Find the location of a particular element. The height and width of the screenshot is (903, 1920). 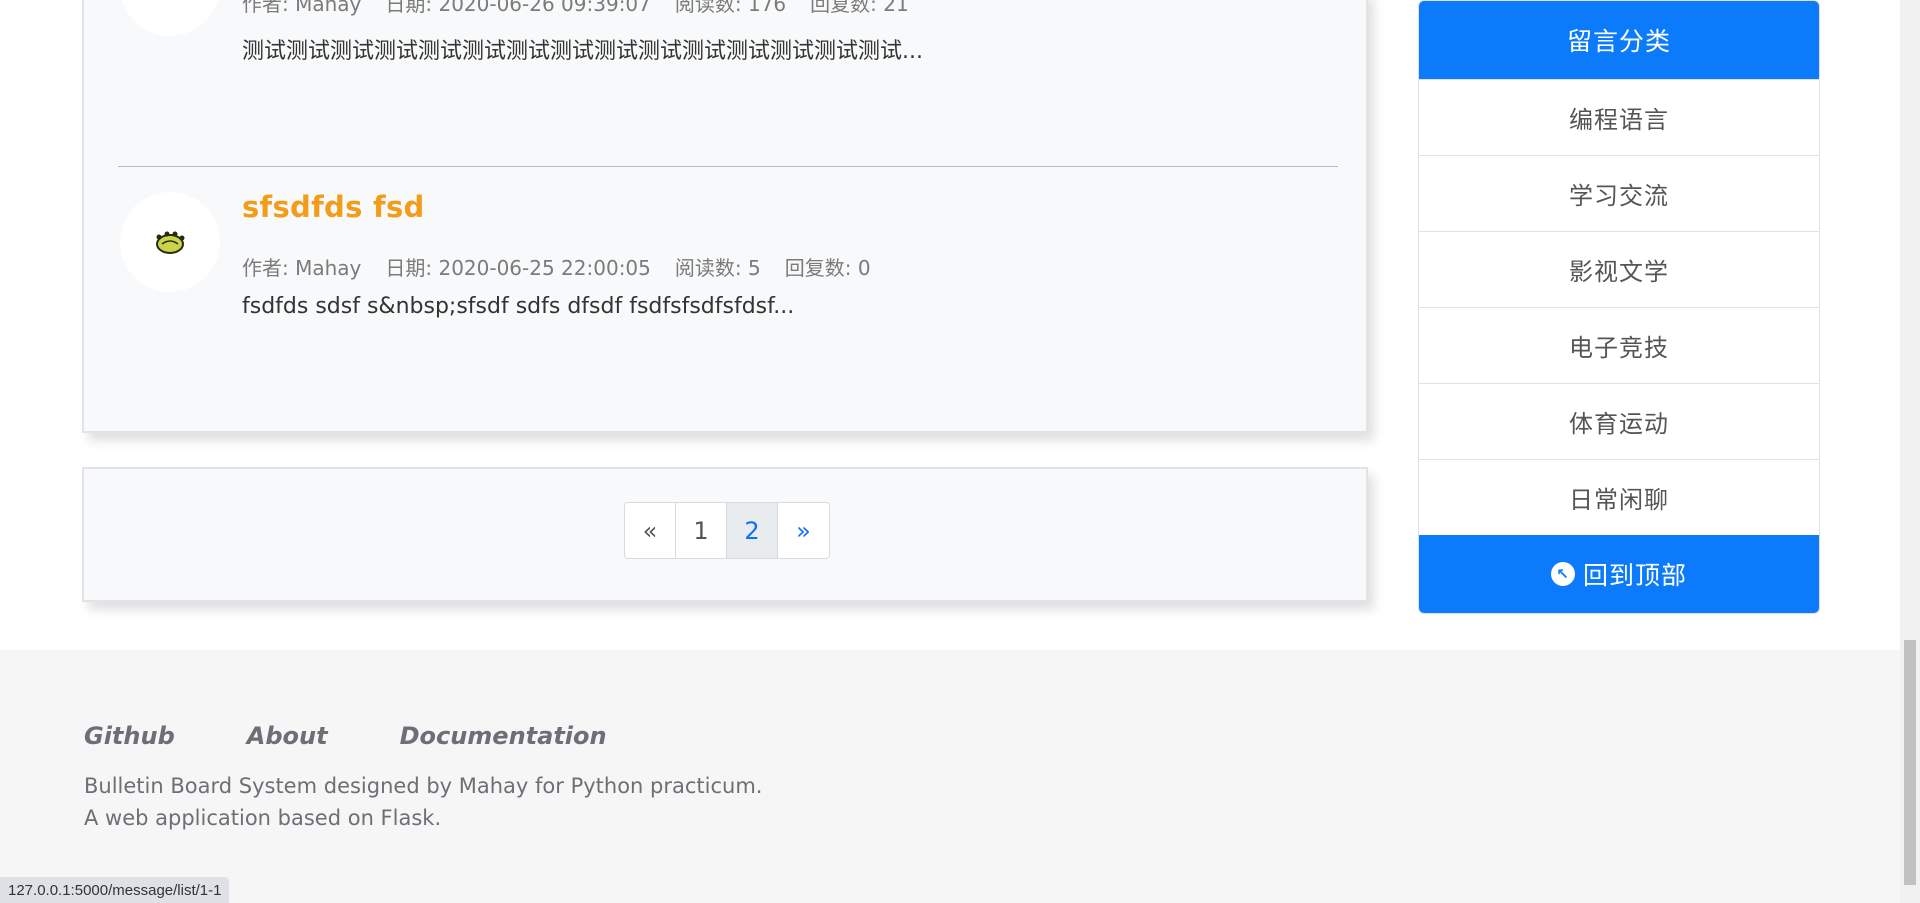

turtle-avatar-icon is located at coordinates (170, 242).